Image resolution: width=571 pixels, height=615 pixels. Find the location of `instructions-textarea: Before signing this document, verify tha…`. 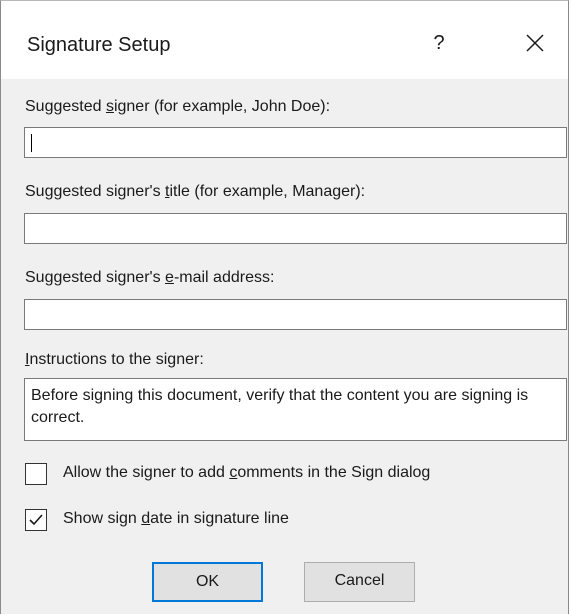

instructions-textarea: Before signing this document, verify tha… is located at coordinates (295, 409).